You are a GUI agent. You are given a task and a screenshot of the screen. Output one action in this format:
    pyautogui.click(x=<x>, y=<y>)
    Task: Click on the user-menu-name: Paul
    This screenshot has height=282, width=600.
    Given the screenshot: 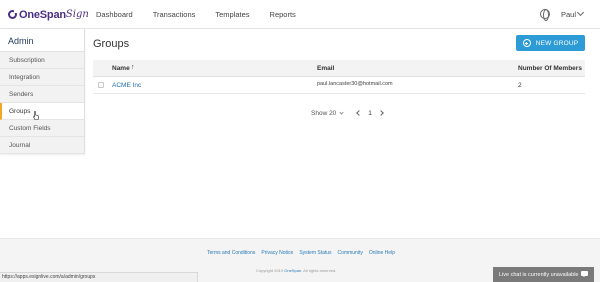 What is the action you would take?
    pyautogui.click(x=568, y=14)
    